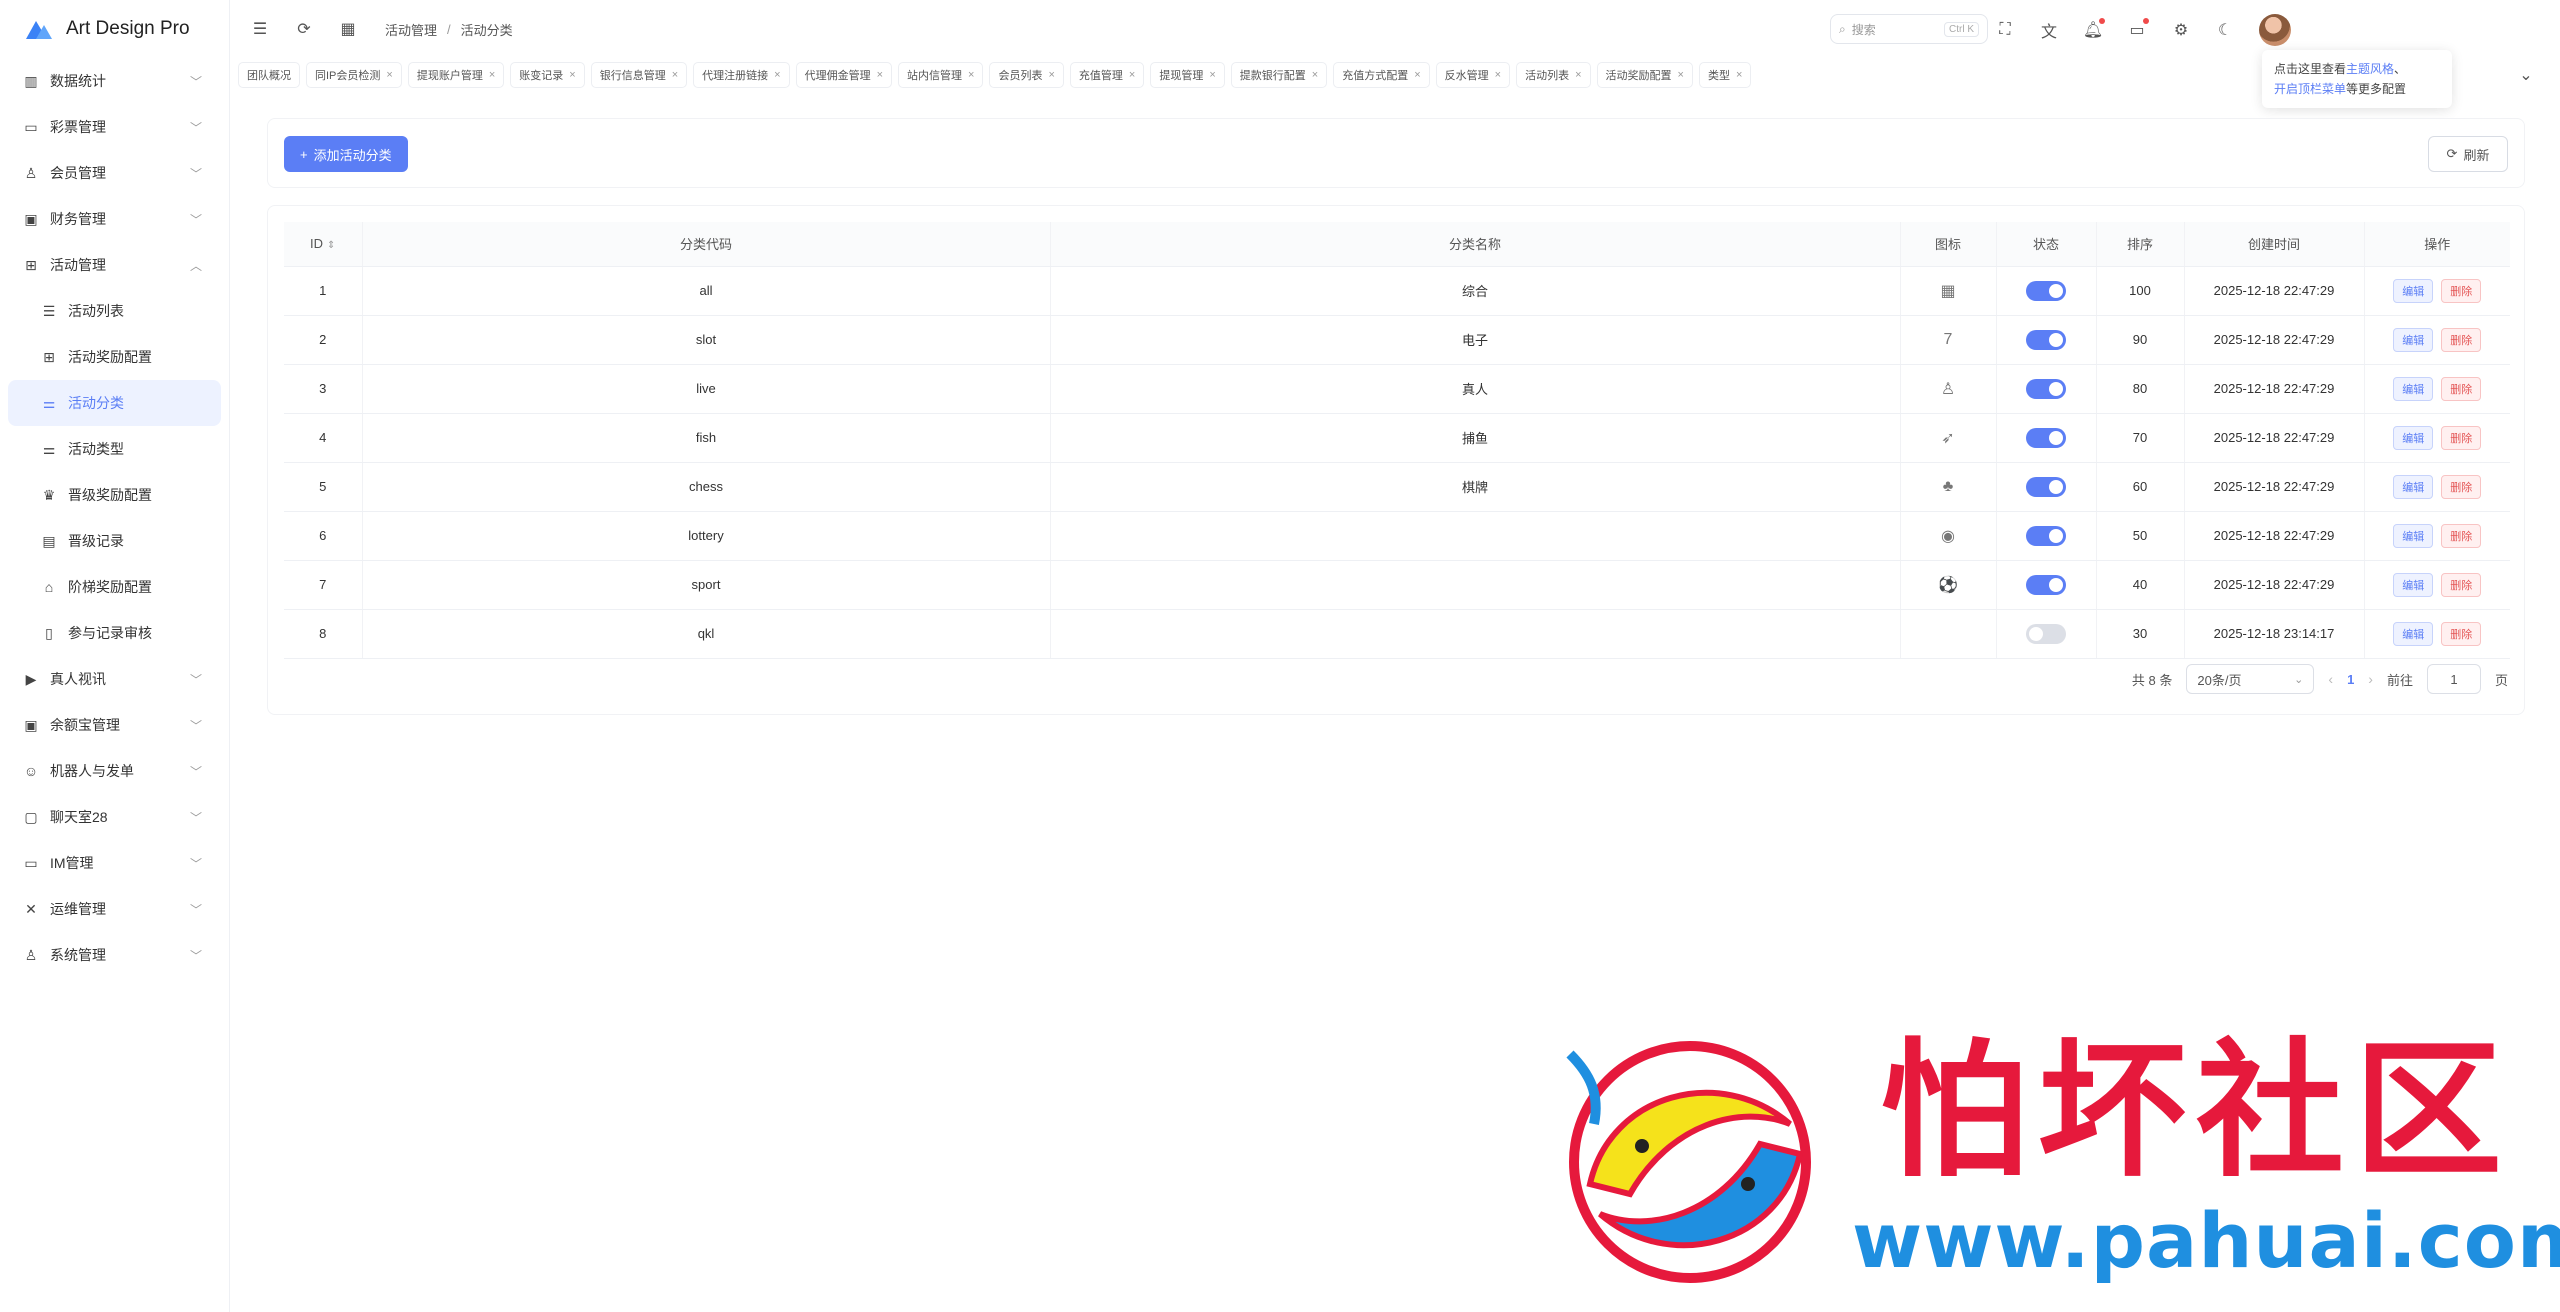 This screenshot has height=1312, width=2560. Describe the element at coordinates (2350, 679) in the screenshot. I see `page-number-current: 1` at that location.